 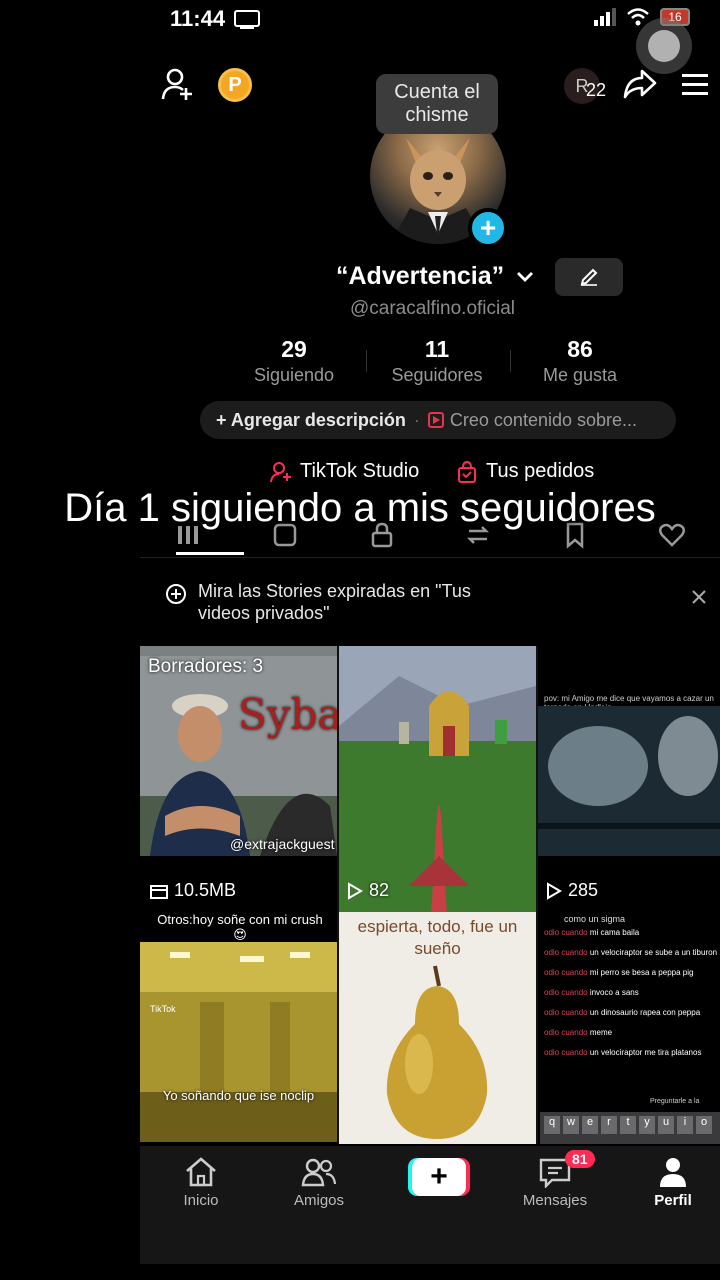 I want to click on screen-cast-icon, so click(x=247, y=19).